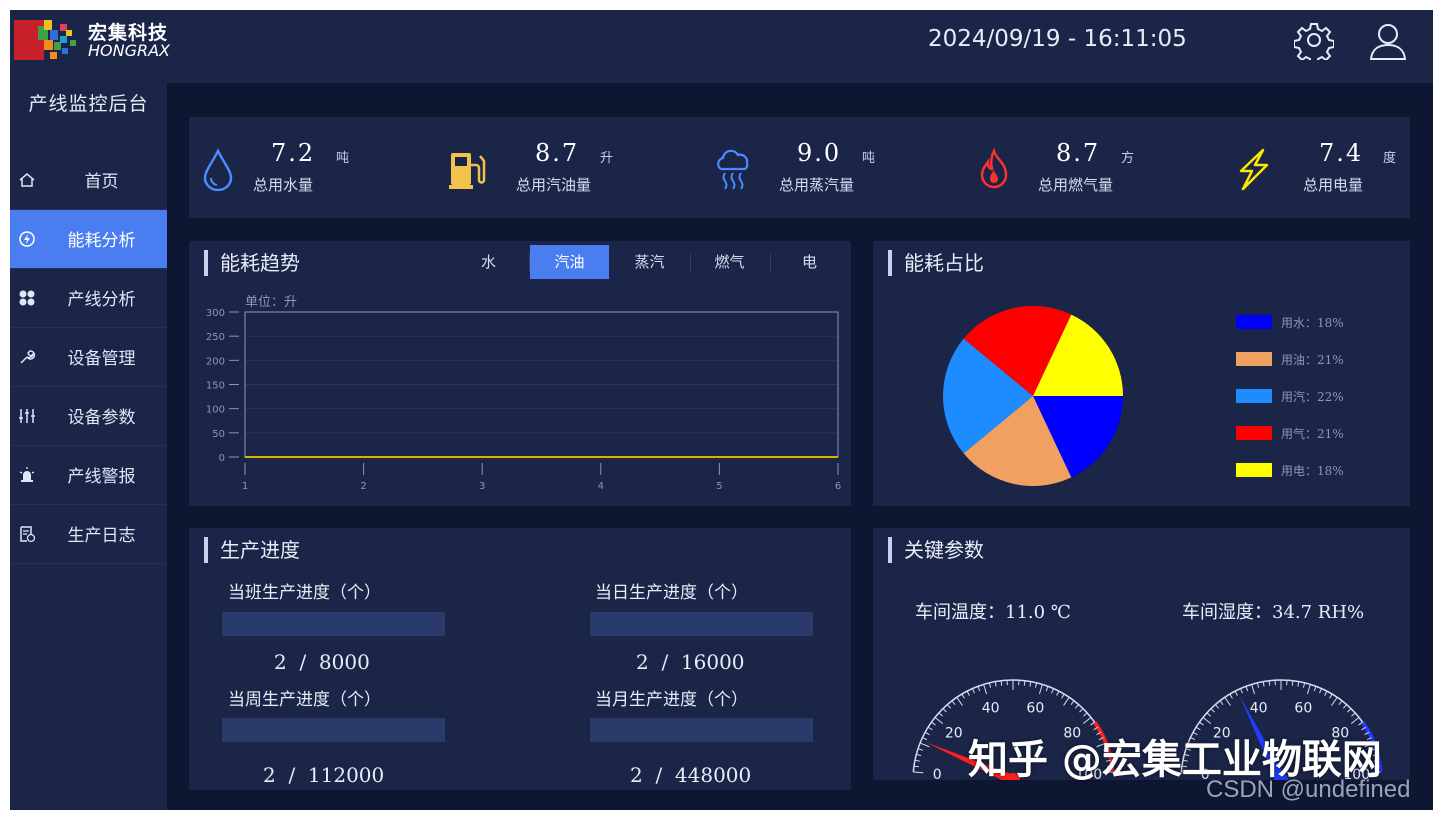  What do you see at coordinates (813, 167) in the screenshot?
I see `kpi-steam: 9.0 吨 总用蒸汽量` at bounding box center [813, 167].